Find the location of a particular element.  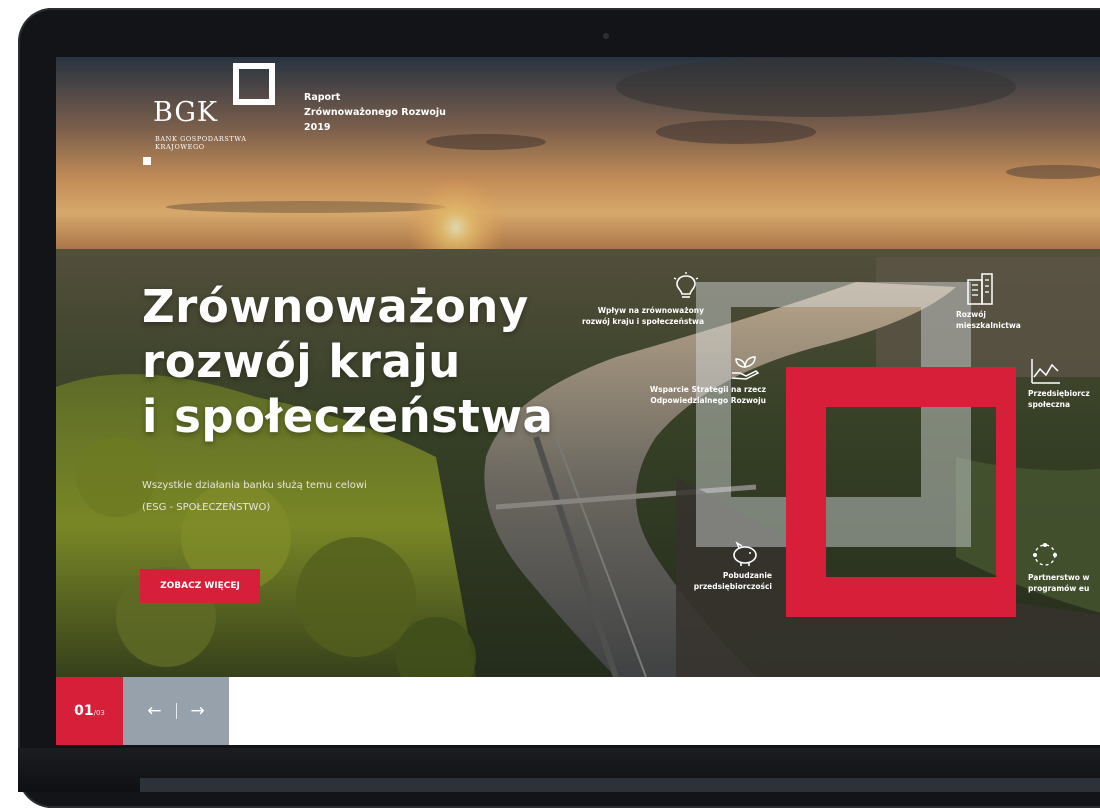

camera-icon is located at coordinates (606, 36).